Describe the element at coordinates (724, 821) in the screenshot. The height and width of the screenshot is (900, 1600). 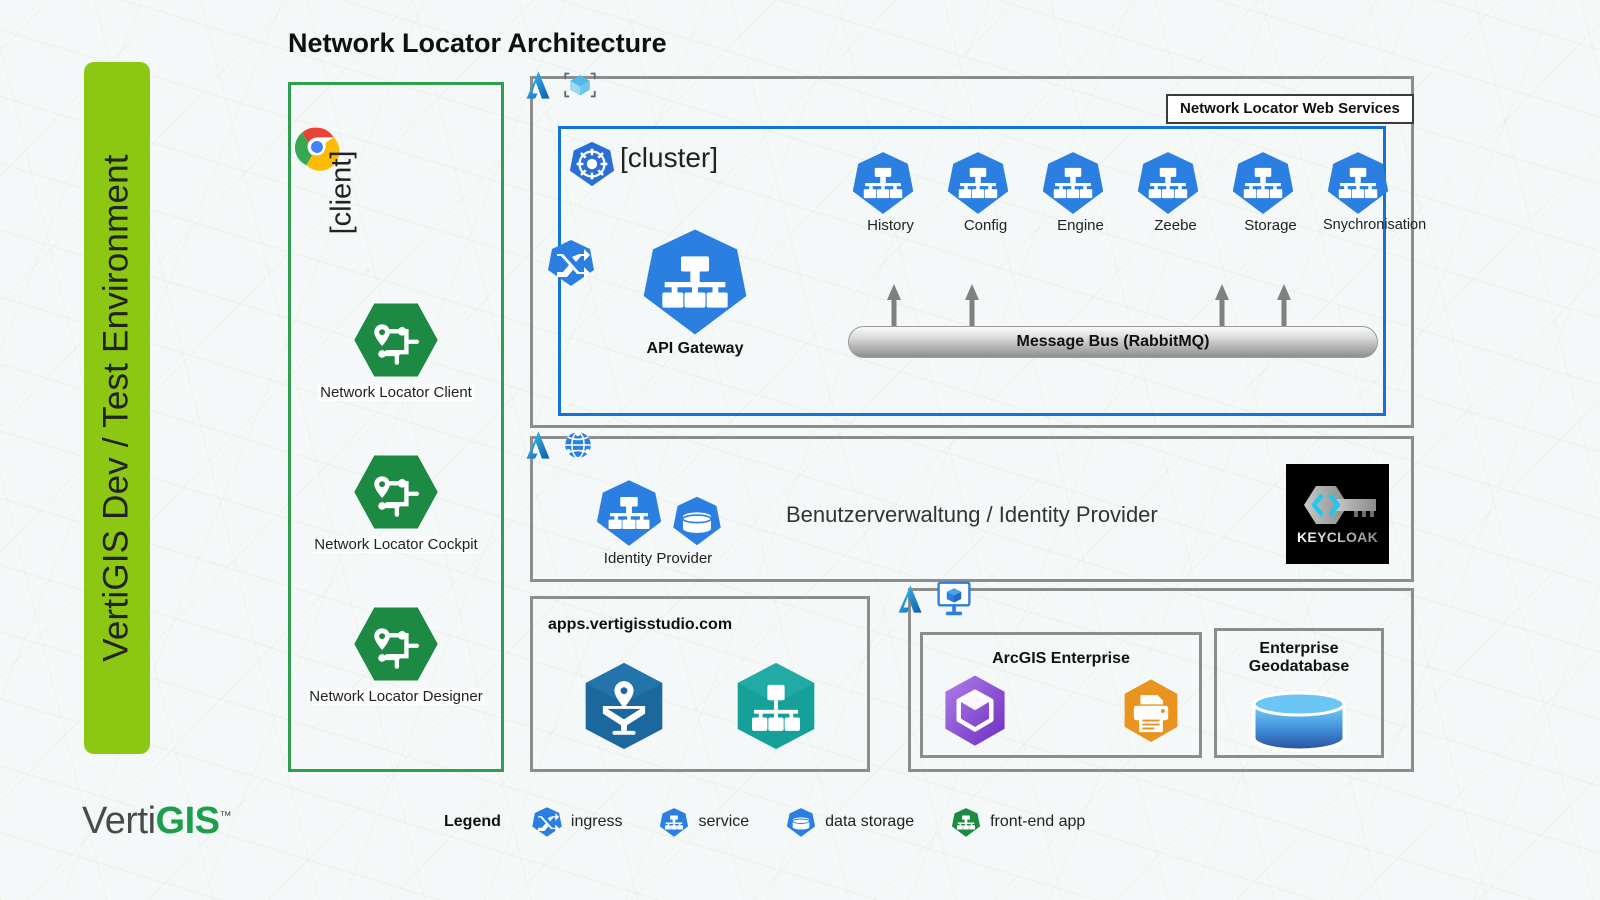
I see `legend-label: service` at that location.